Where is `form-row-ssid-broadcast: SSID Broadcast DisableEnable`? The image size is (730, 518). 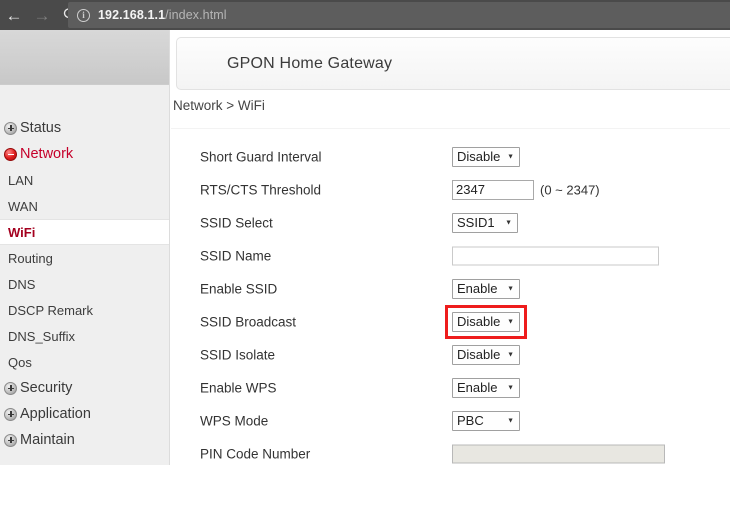
form-row-ssid-broadcast: SSID Broadcast DisableEnable is located at coordinates (450, 321).